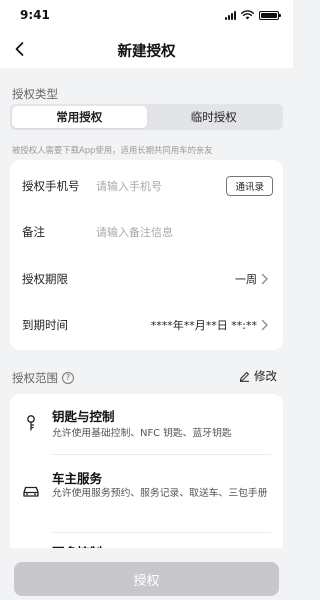 The width and height of the screenshot is (320, 600). What do you see at coordinates (146, 579) in the screenshot?
I see `authorize-button: 授权` at bounding box center [146, 579].